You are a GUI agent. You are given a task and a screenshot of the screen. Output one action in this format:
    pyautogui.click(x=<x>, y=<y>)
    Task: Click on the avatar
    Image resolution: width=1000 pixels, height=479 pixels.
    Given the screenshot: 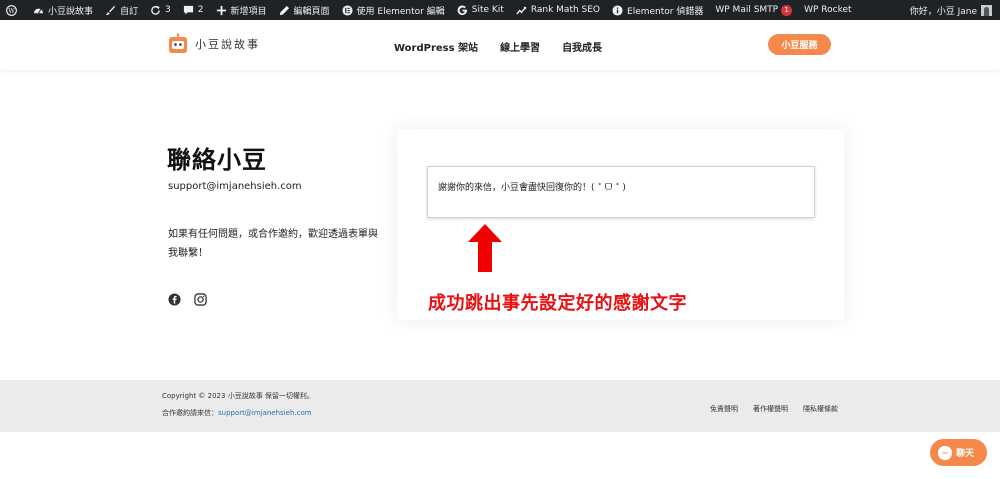 What is the action you would take?
    pyautogui.click(x=986, y=10)
    